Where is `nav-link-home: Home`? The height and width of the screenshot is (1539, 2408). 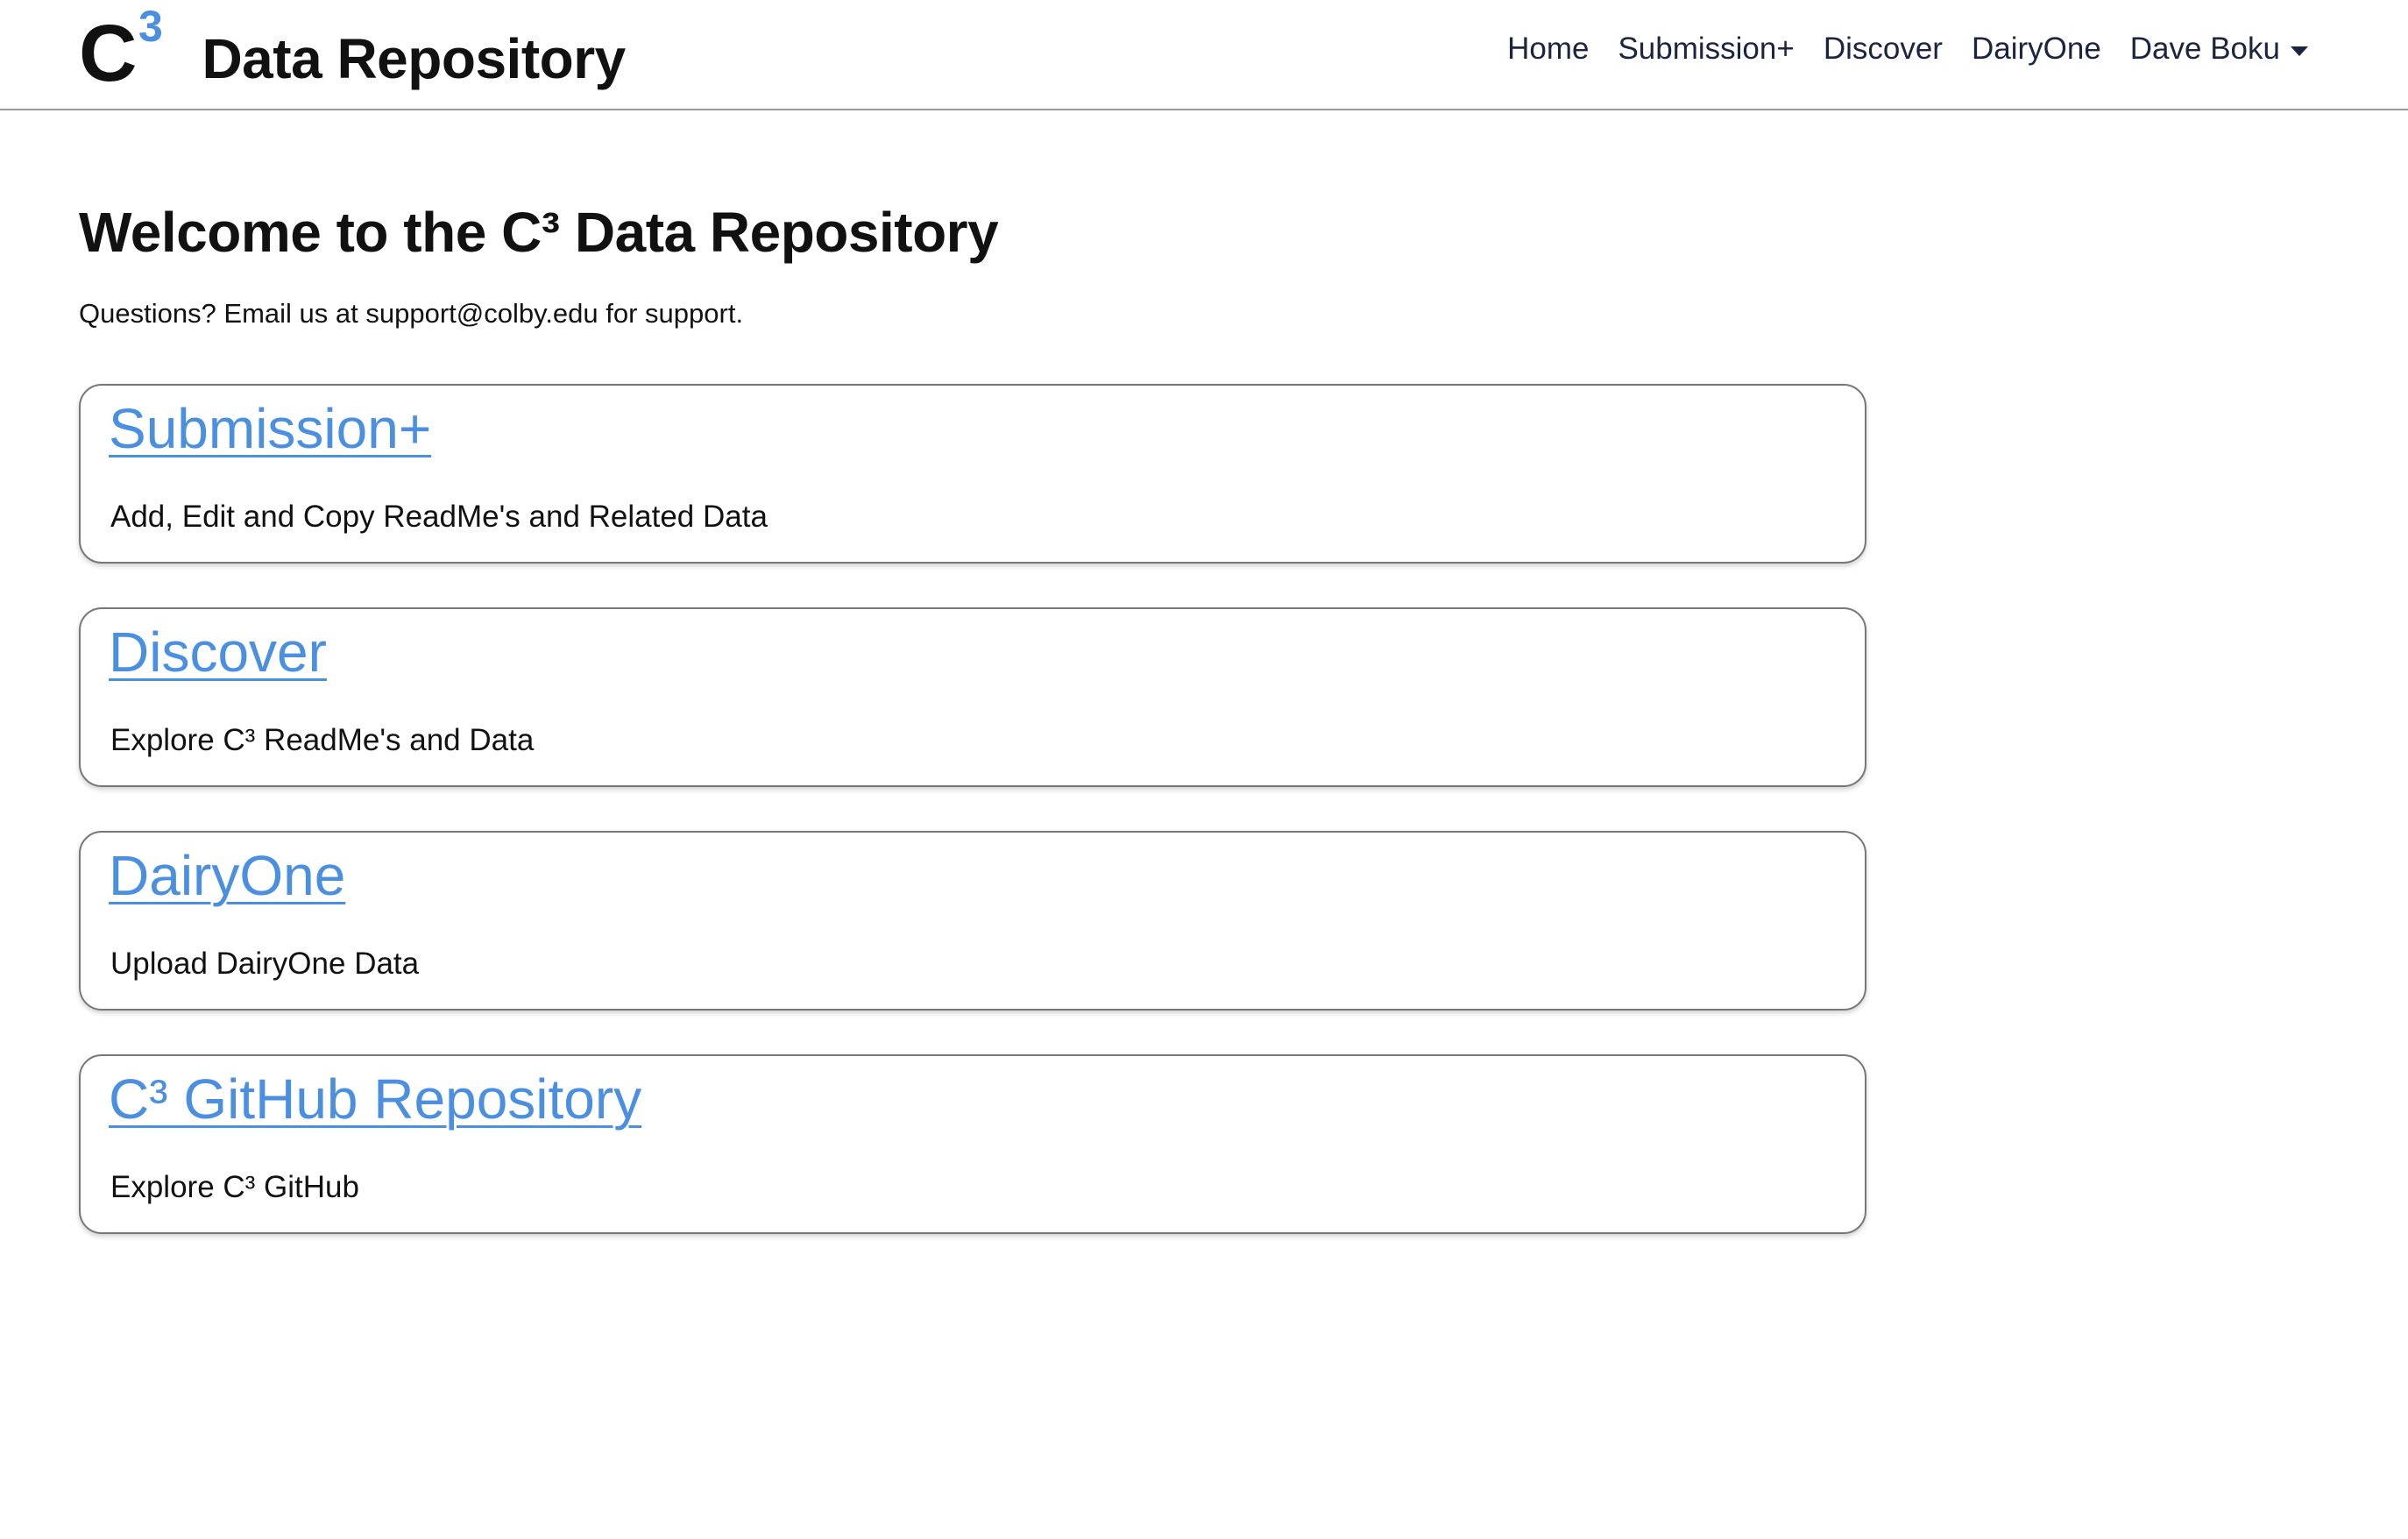 nav-link-home: Home is located at coordinates (1548, 49).